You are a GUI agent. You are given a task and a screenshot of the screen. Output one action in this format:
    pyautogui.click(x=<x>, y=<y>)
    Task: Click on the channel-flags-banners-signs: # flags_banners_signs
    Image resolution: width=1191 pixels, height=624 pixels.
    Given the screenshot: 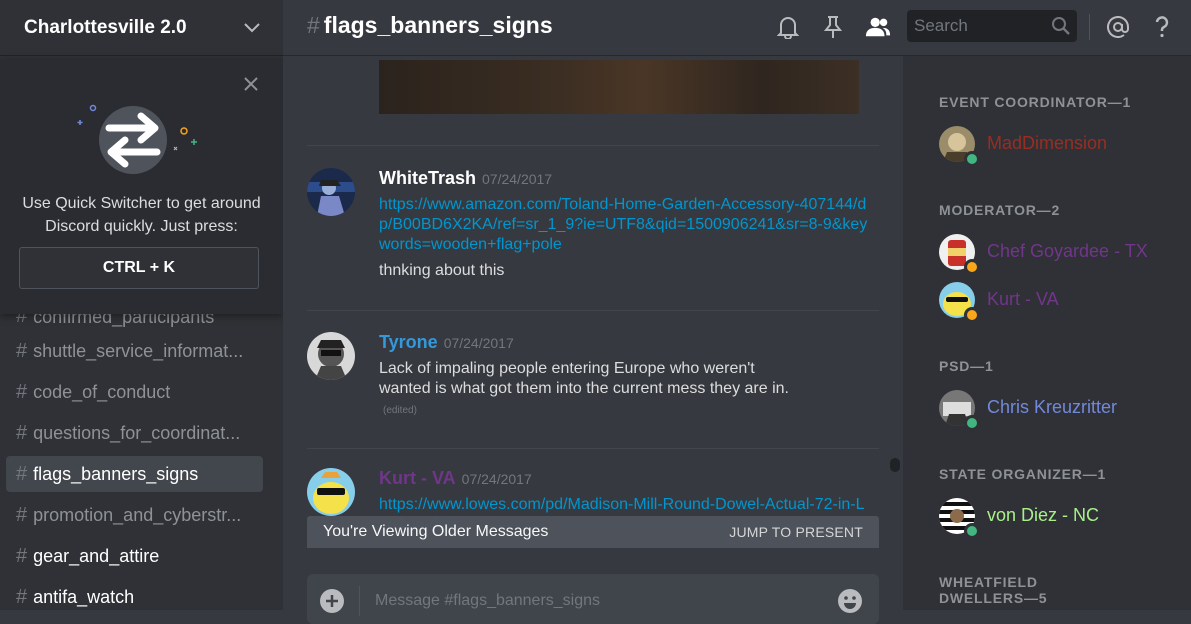 What is the action you would take?
    pyautogui.click(x=134, y=474)
    